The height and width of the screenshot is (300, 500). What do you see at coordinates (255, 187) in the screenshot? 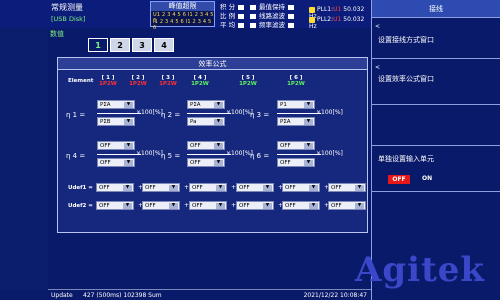
I see `udef1-term-4-select: OFF ▼` at bounding box center [255, 187].